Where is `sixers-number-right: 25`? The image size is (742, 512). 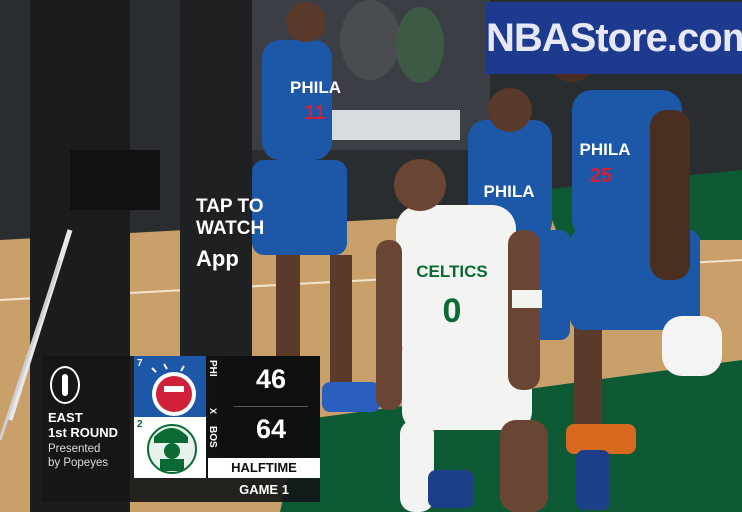 sixers-number-right: 25 is located at coordinates (601, 176).